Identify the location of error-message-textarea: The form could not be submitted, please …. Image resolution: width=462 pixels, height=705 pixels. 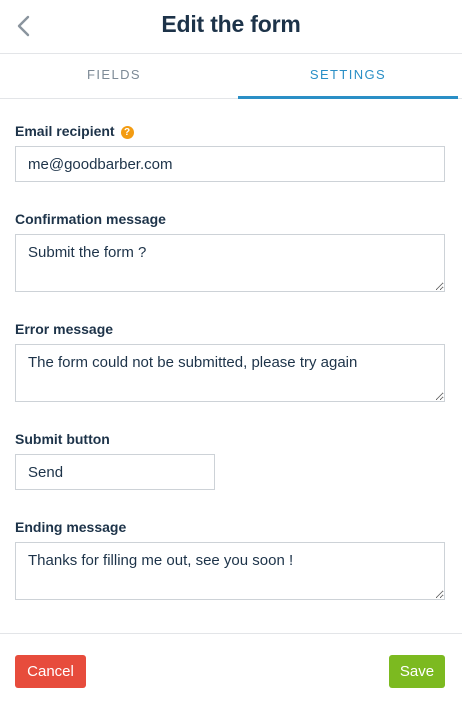
(230, 373).